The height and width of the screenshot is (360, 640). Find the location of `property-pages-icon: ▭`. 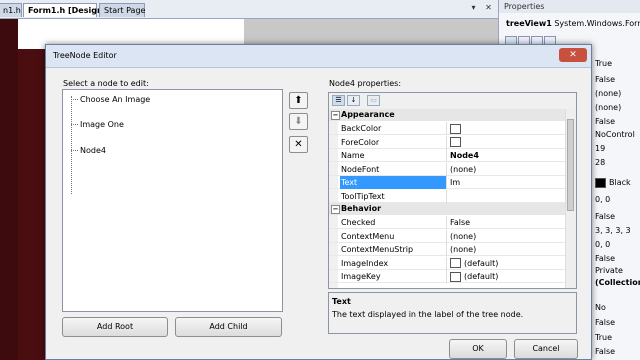

property-pages-icon: ▭ is located at coordinates (373, 100).